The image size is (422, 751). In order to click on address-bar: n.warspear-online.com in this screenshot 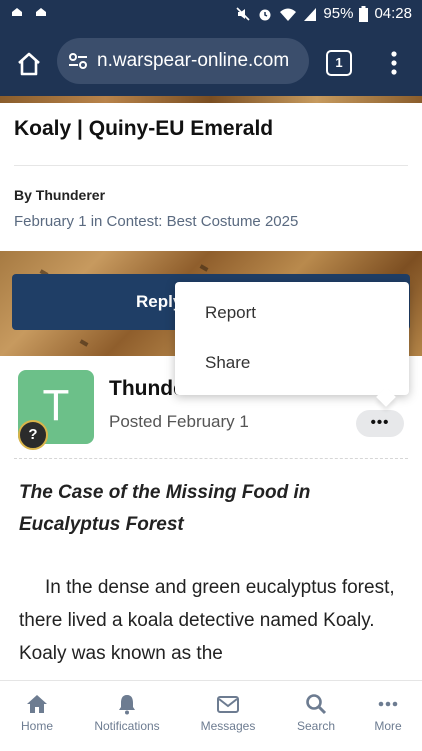, I will do `click(183, 61)`.